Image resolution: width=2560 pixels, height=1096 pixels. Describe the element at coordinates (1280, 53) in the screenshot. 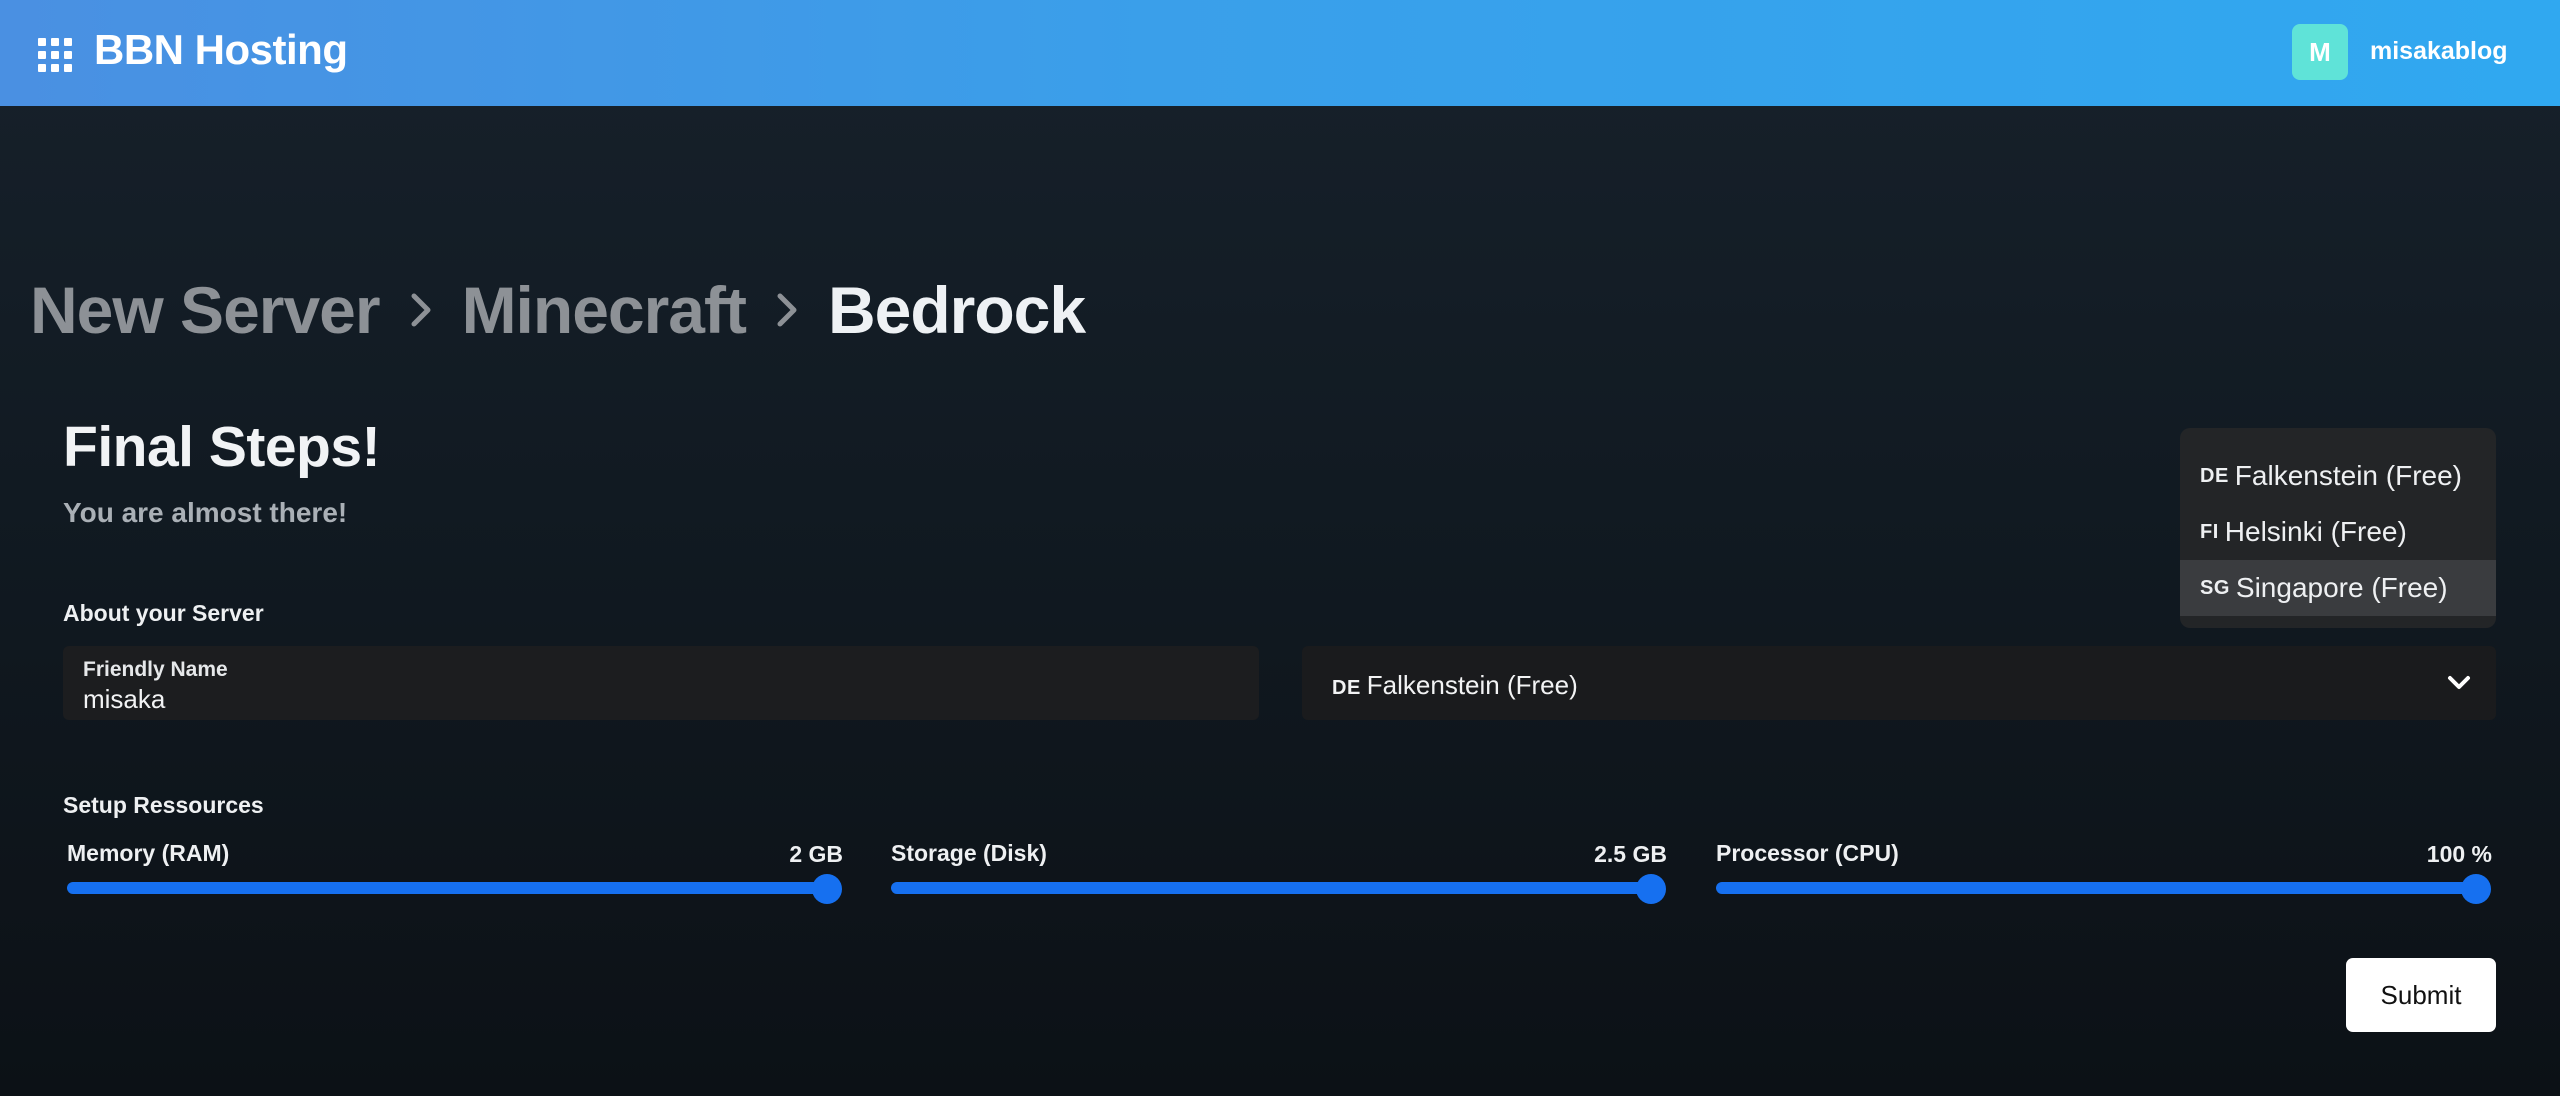

I see `top-bar: BBN Hosting M misakablog` at that location.